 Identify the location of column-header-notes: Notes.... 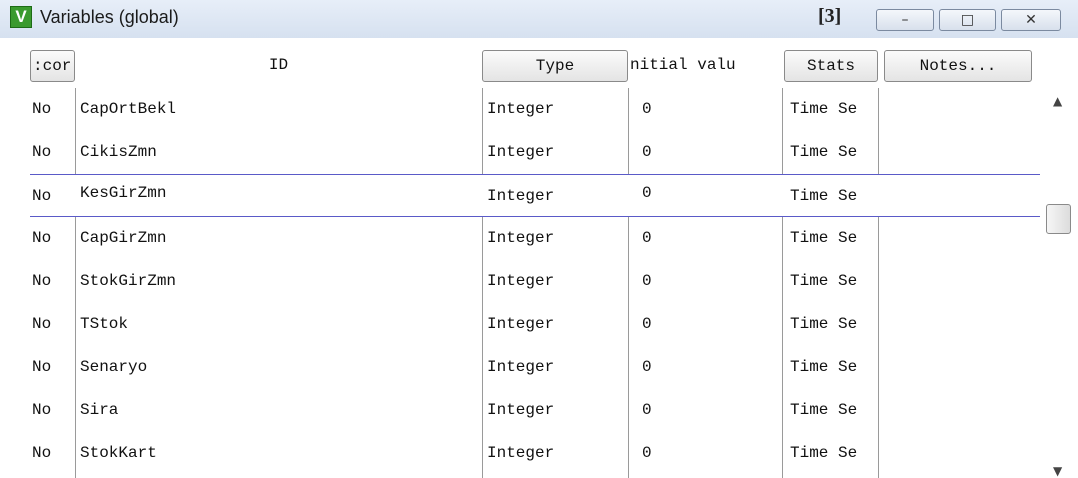
(958, 66).